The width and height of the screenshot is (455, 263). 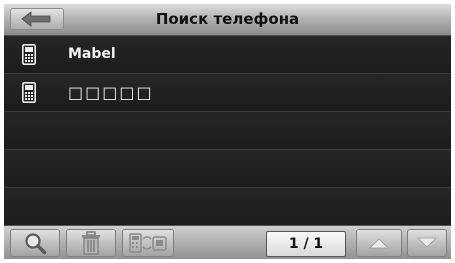 I want to click on trash-icon, so click(x=91, y=243).